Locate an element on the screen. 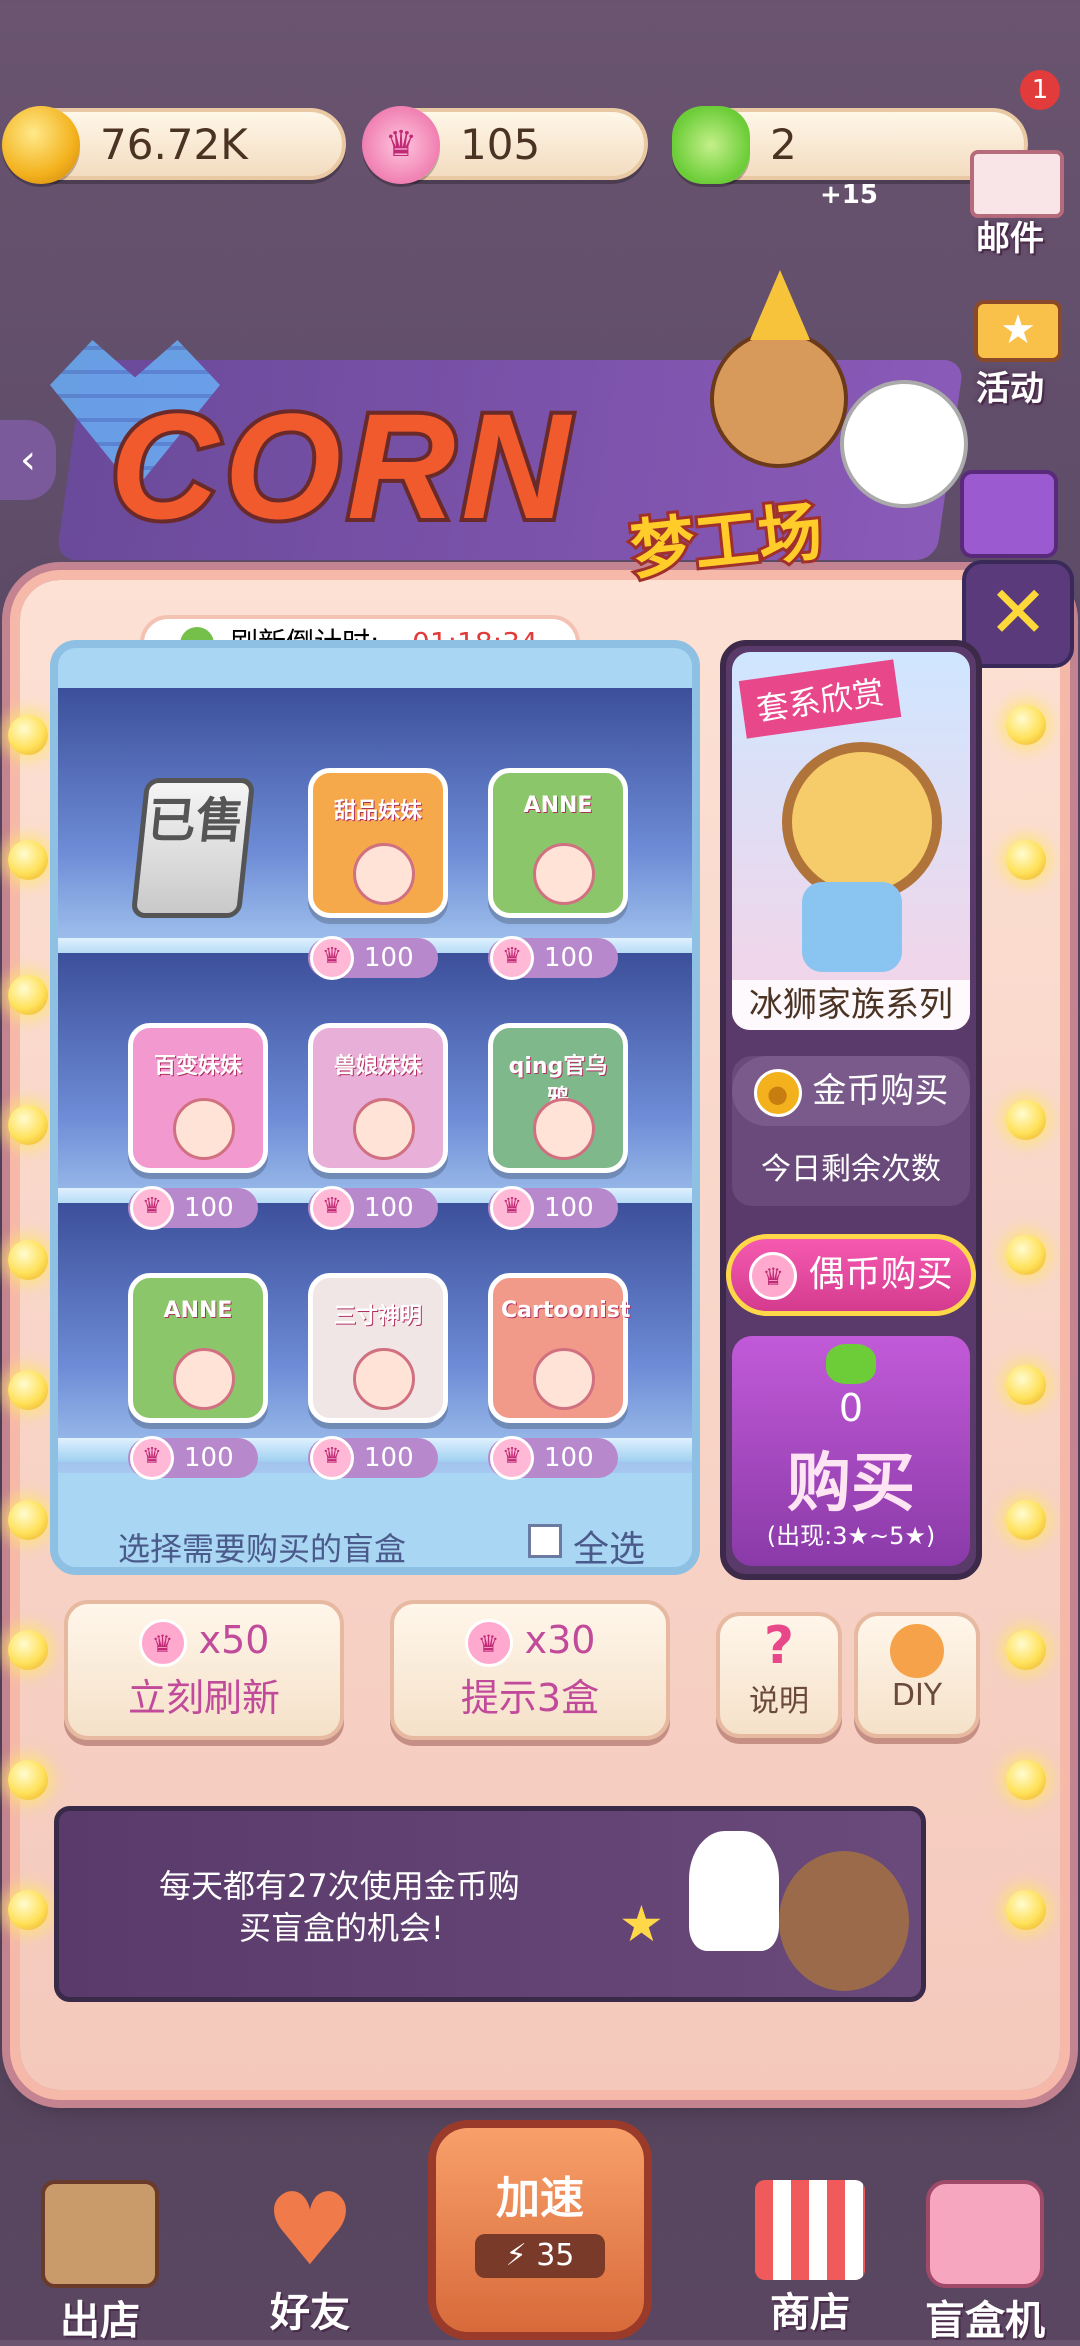  lion-body is located at coordinates (852, 927).